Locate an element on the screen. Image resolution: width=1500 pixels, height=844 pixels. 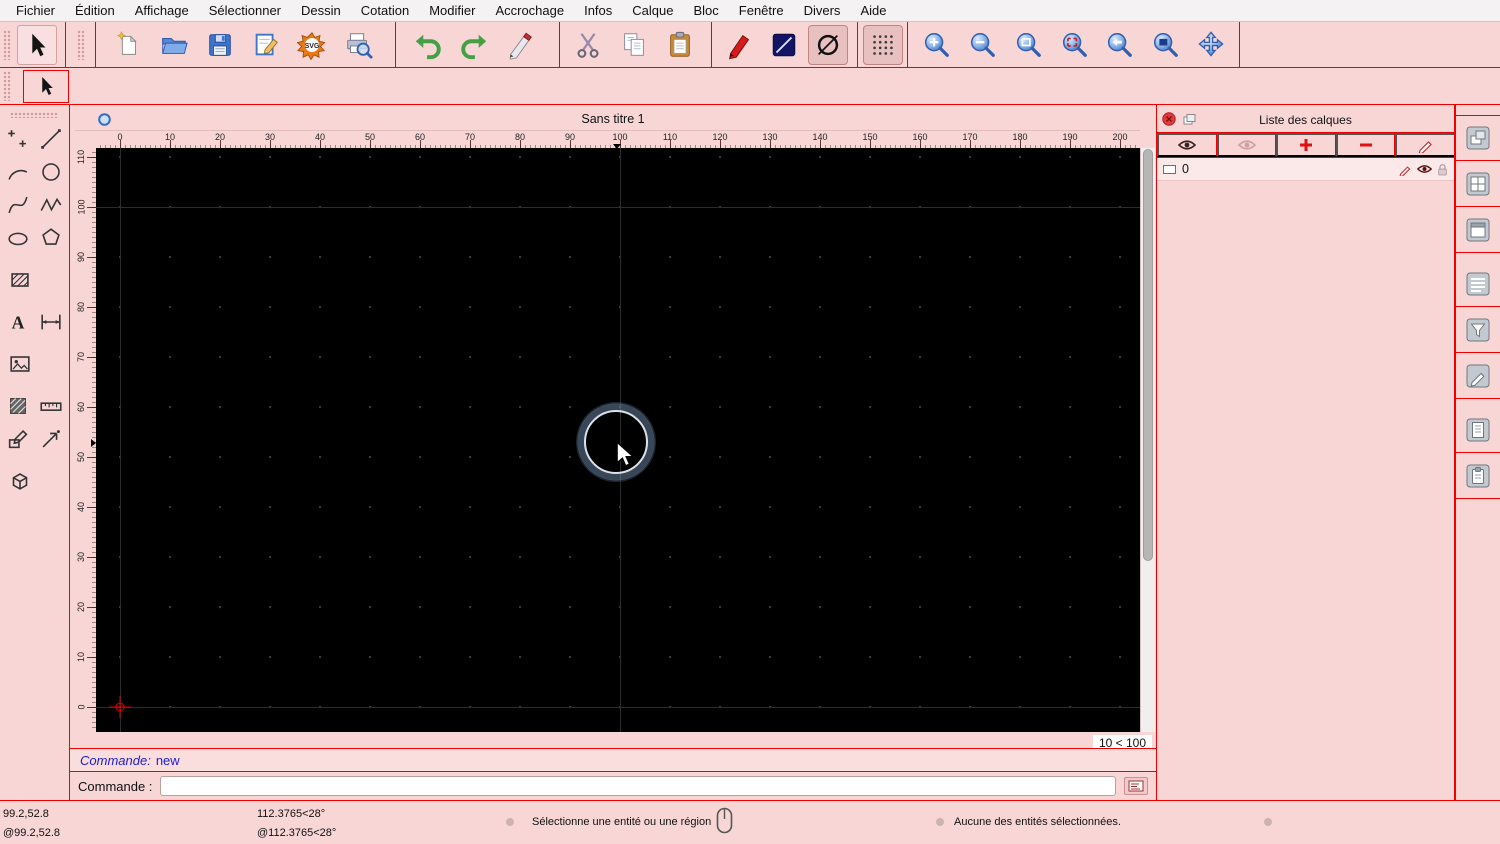
svg-export-icon: SVG is located at coordinates (311, 45).